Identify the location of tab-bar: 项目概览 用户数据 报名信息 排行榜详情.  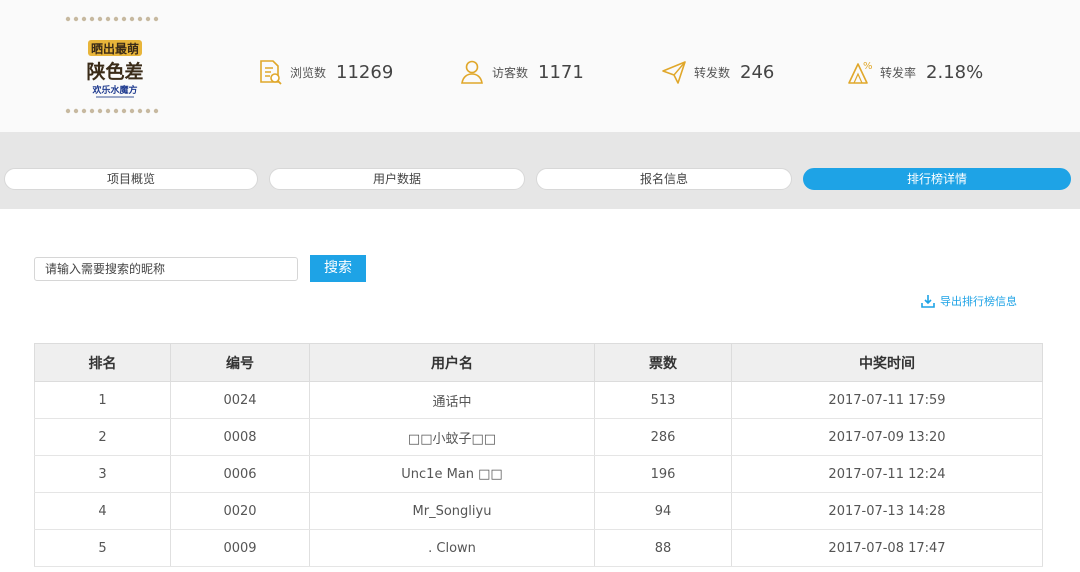
(540, 170).